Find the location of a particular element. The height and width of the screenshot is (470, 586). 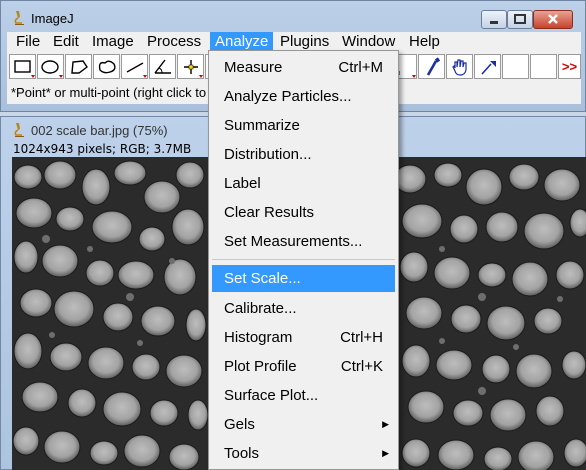

menu-item-histogram: Histogram Ctrl+H is located at coordinates (303, 337).